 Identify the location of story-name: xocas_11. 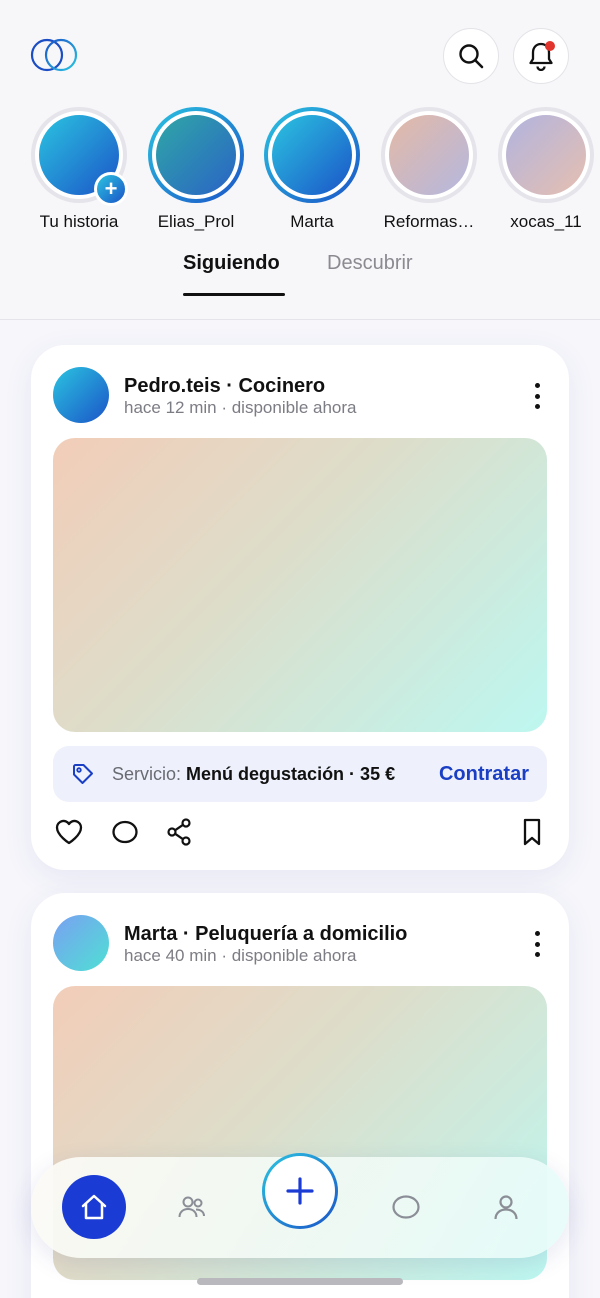
(546, 221).